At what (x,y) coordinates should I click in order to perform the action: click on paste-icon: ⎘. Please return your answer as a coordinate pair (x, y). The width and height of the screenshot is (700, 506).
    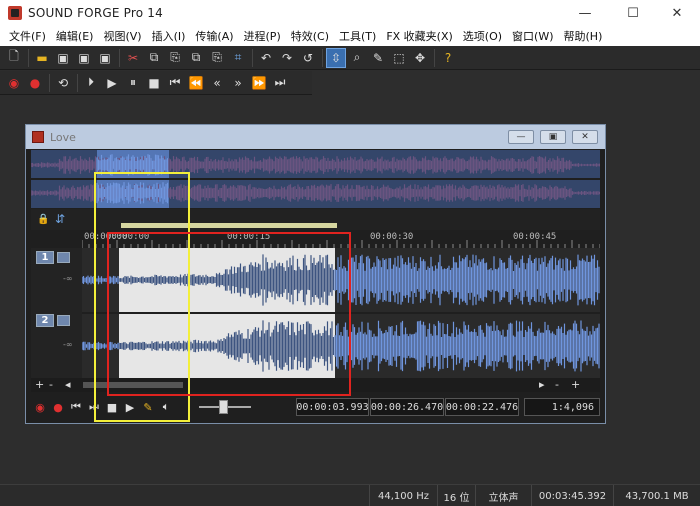
    Looking at the image, I should click on (175, 58).